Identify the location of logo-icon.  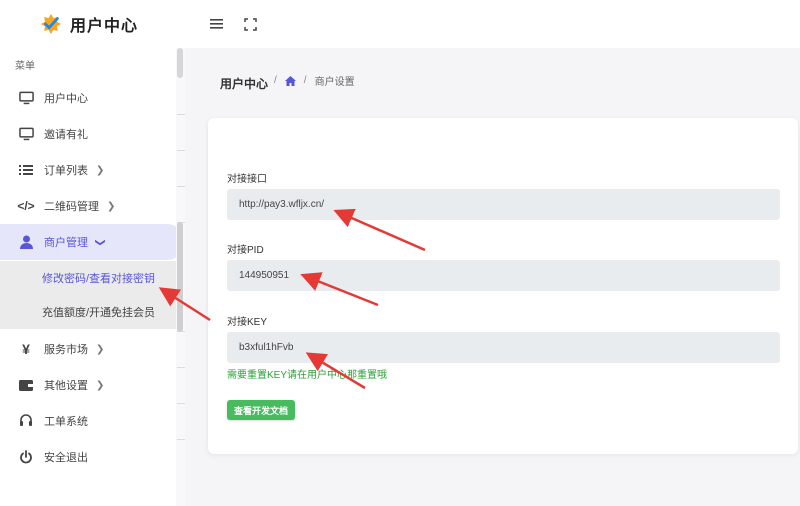
(51, 24).